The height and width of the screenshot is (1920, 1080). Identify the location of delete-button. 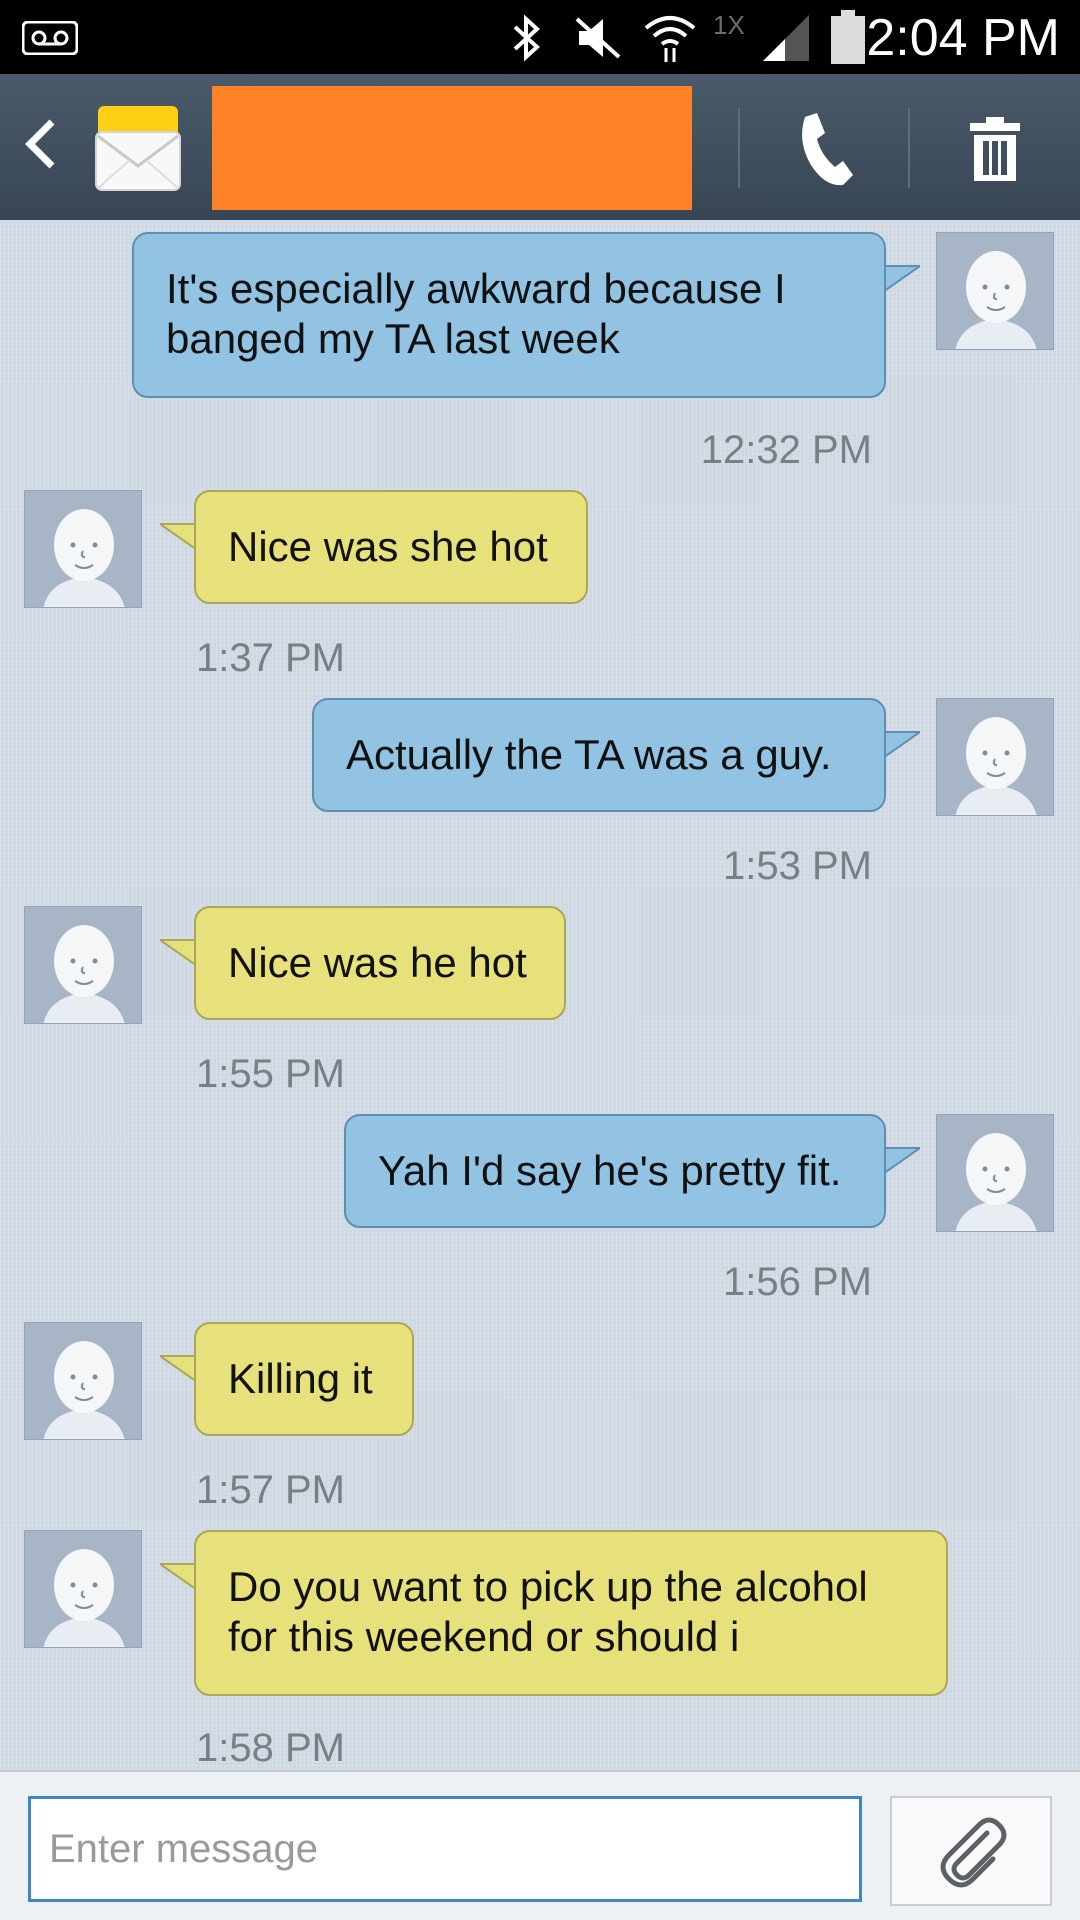
(995, 149).